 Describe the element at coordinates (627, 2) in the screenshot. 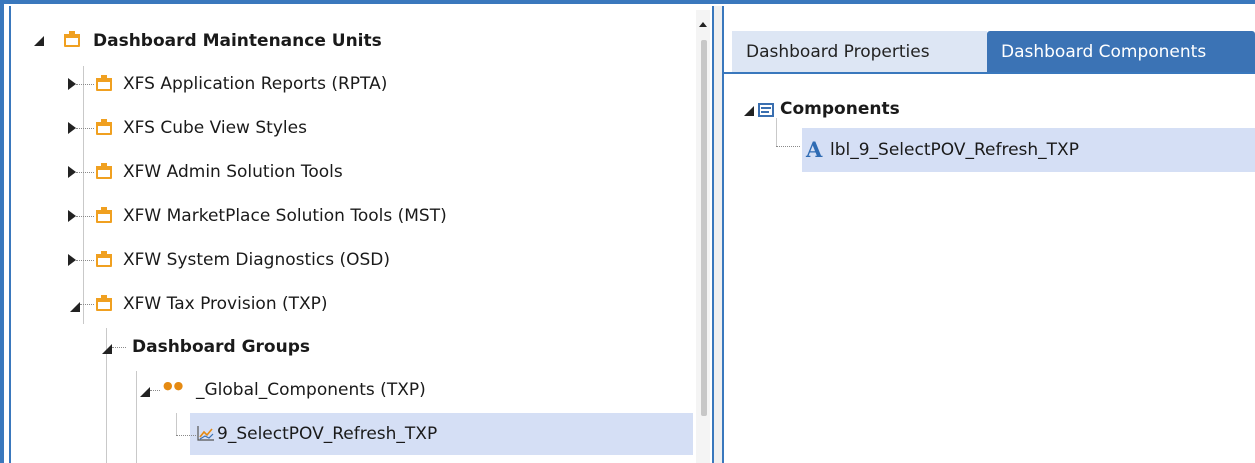

I see `frame-border-top` at that location.